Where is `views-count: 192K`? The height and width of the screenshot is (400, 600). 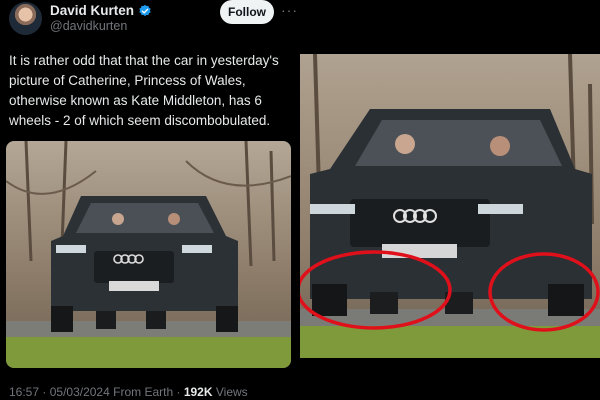
views-count: 192K is located at coordinates (198, 392).